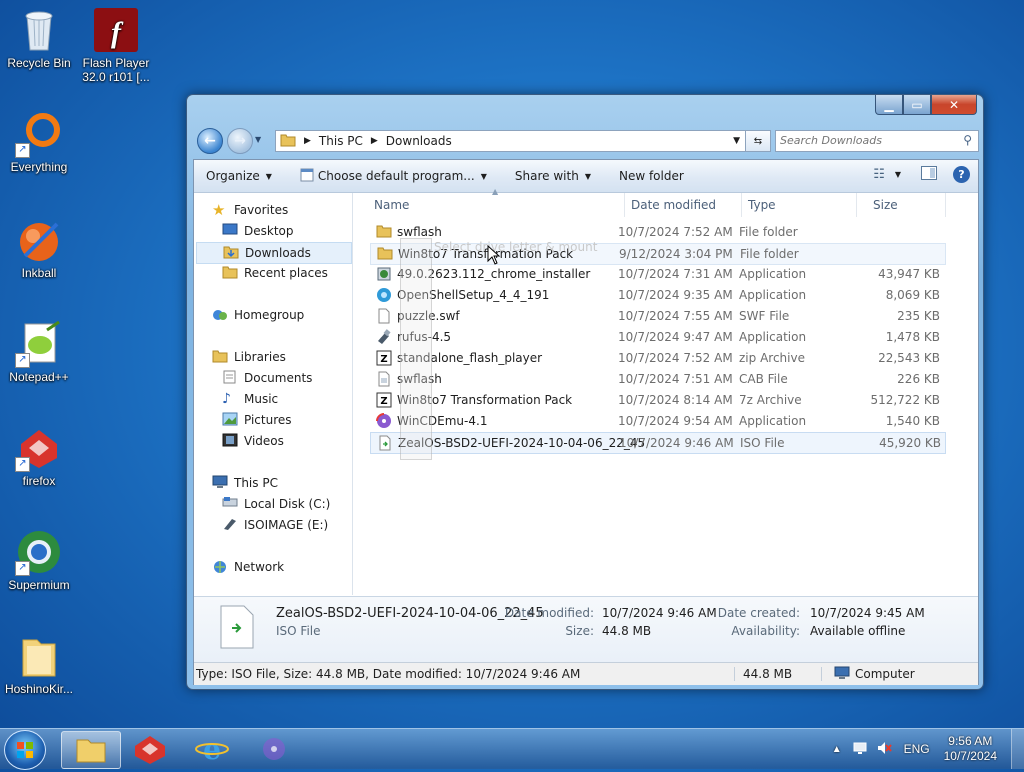  I want to click on new-folder-label: New folder, so click(651, 176).